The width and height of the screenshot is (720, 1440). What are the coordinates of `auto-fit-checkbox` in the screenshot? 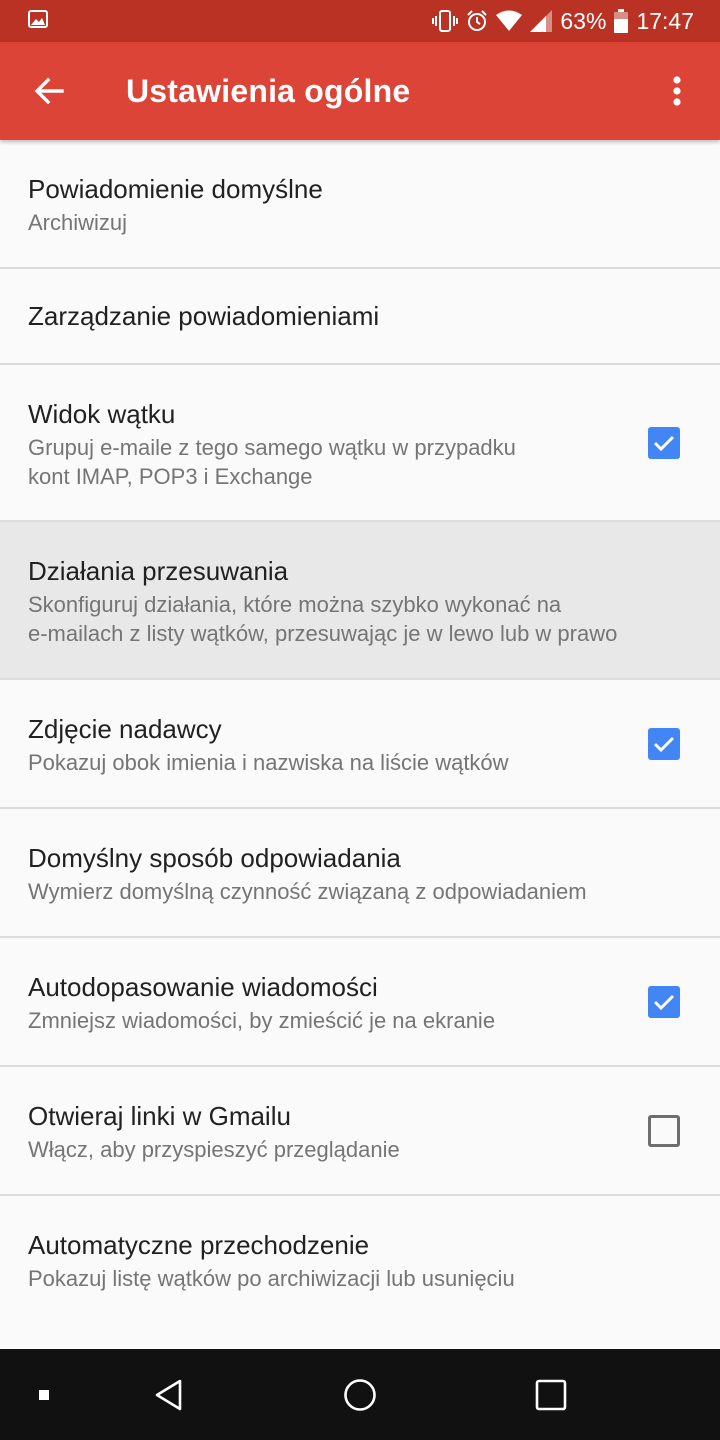 It's located at (664, 1002).